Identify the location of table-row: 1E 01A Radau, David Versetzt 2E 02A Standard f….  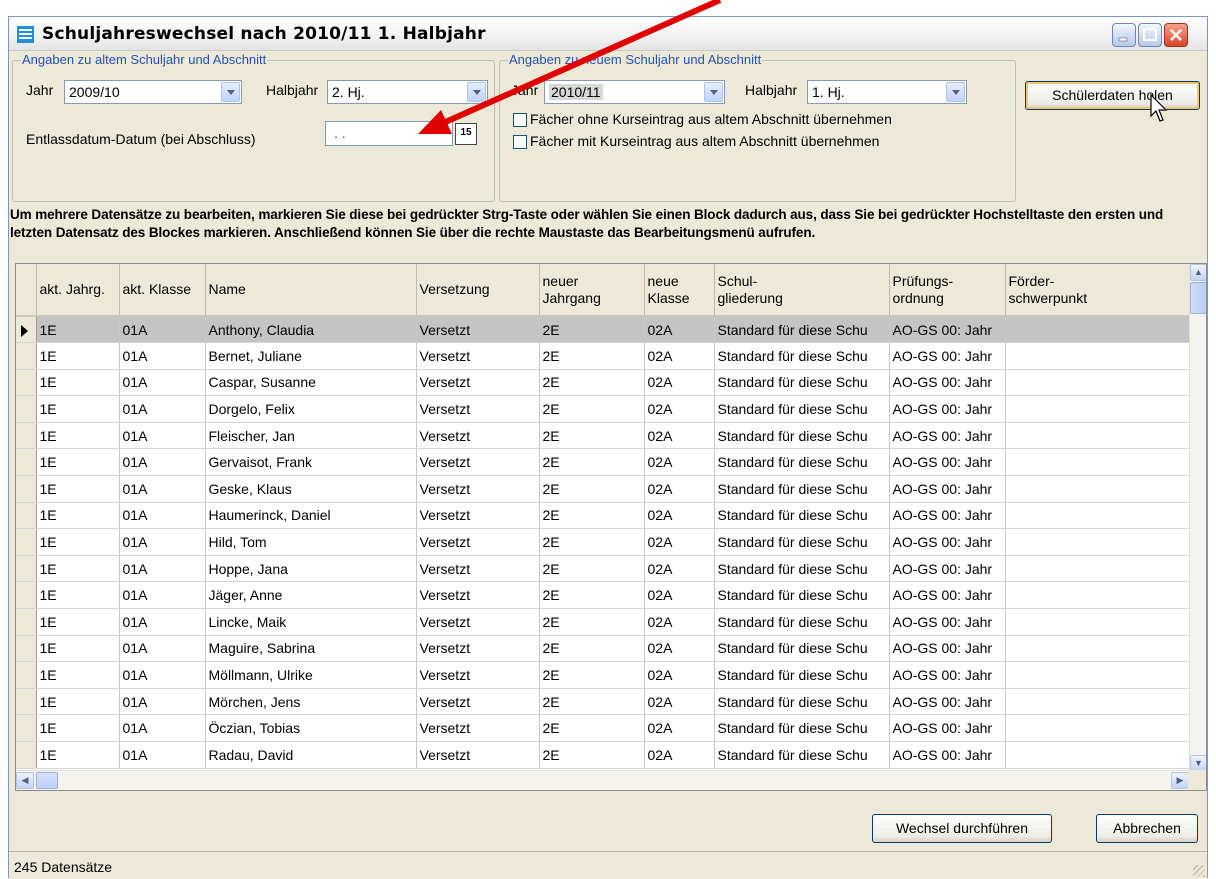
(603, 755).